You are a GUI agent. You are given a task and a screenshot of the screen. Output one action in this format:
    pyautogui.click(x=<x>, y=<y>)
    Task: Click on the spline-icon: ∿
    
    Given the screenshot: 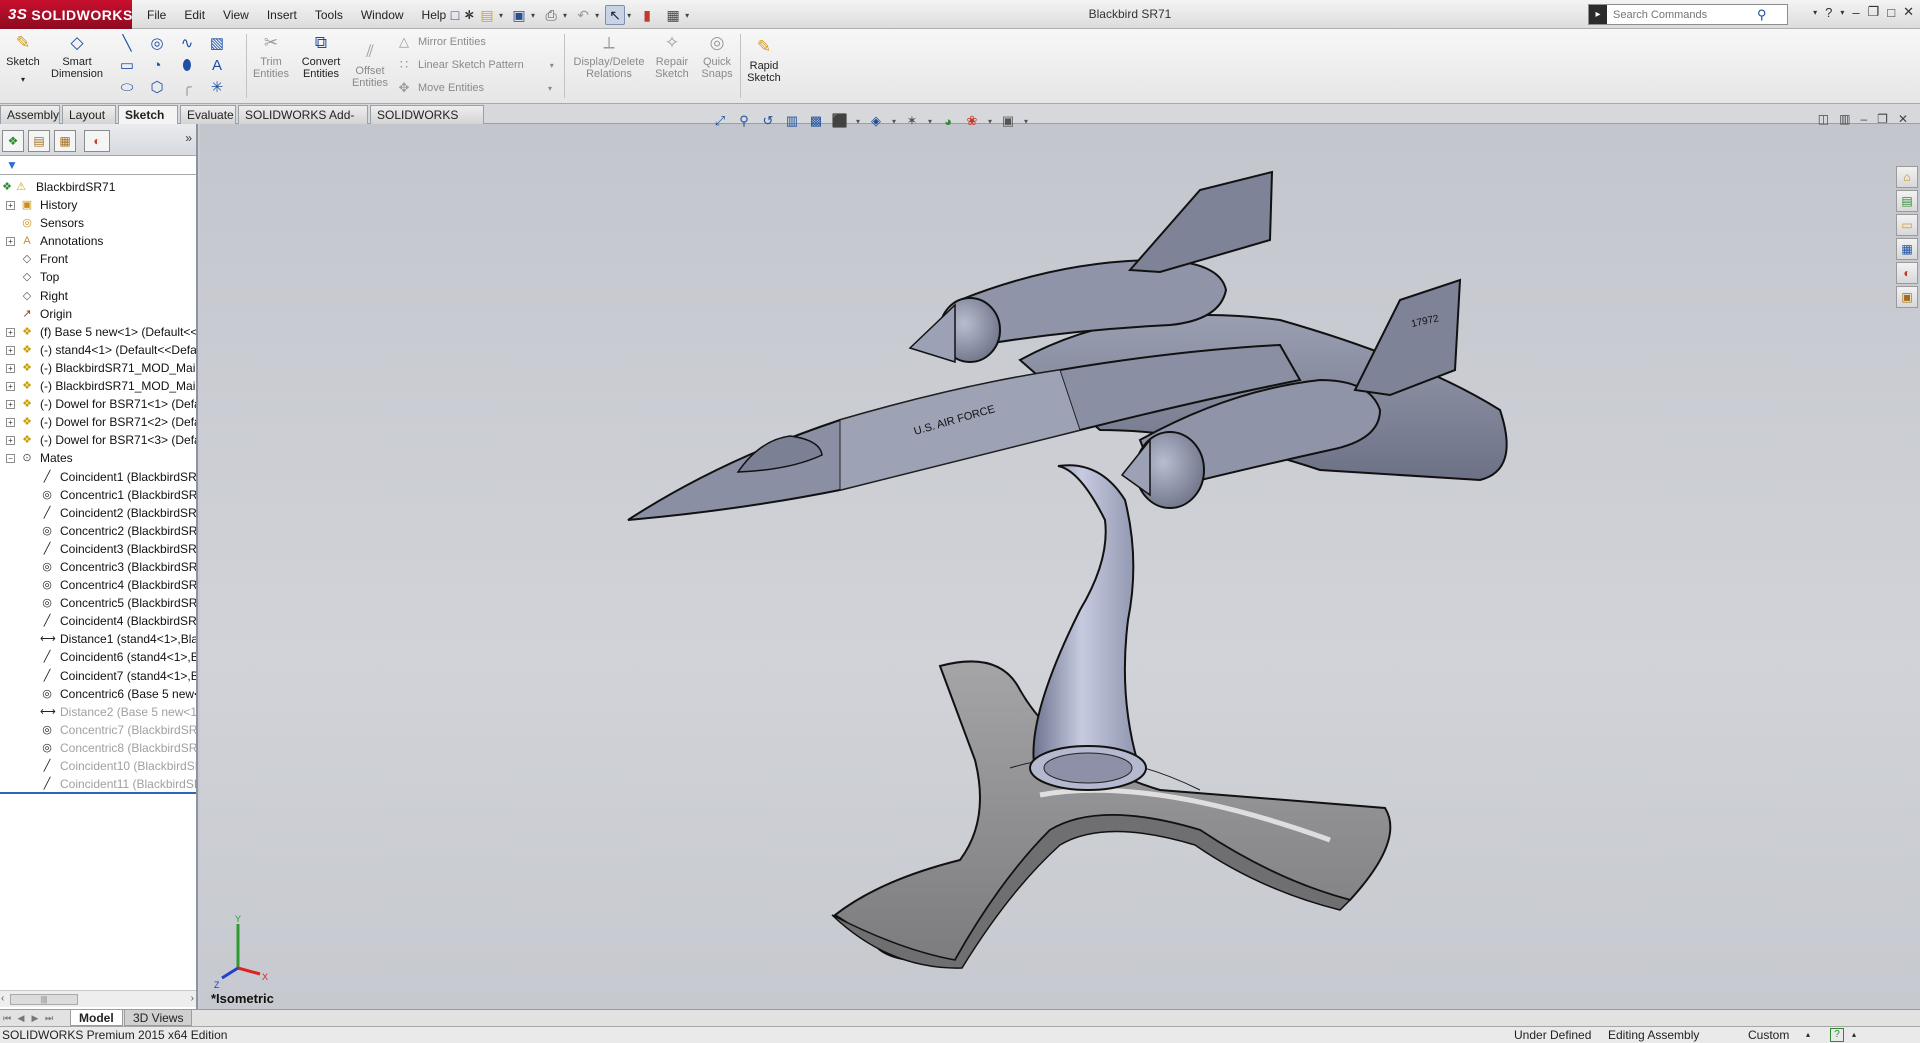 What is the action you would take?
    pyautogui.click(x=187, y=43)
    